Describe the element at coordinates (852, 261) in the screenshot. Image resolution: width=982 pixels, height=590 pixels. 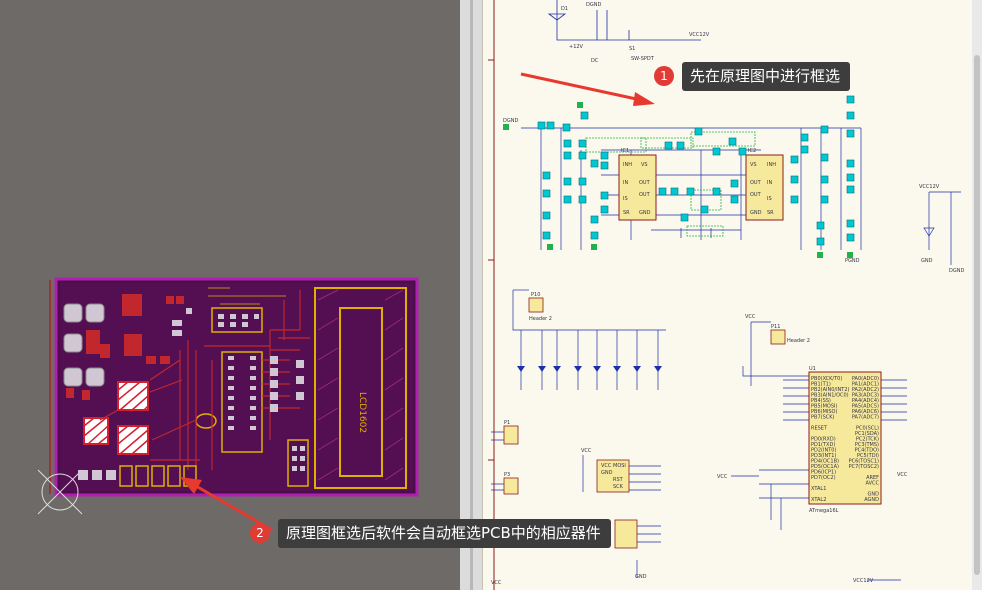
I see `pgnd-label: PGND` at that location.